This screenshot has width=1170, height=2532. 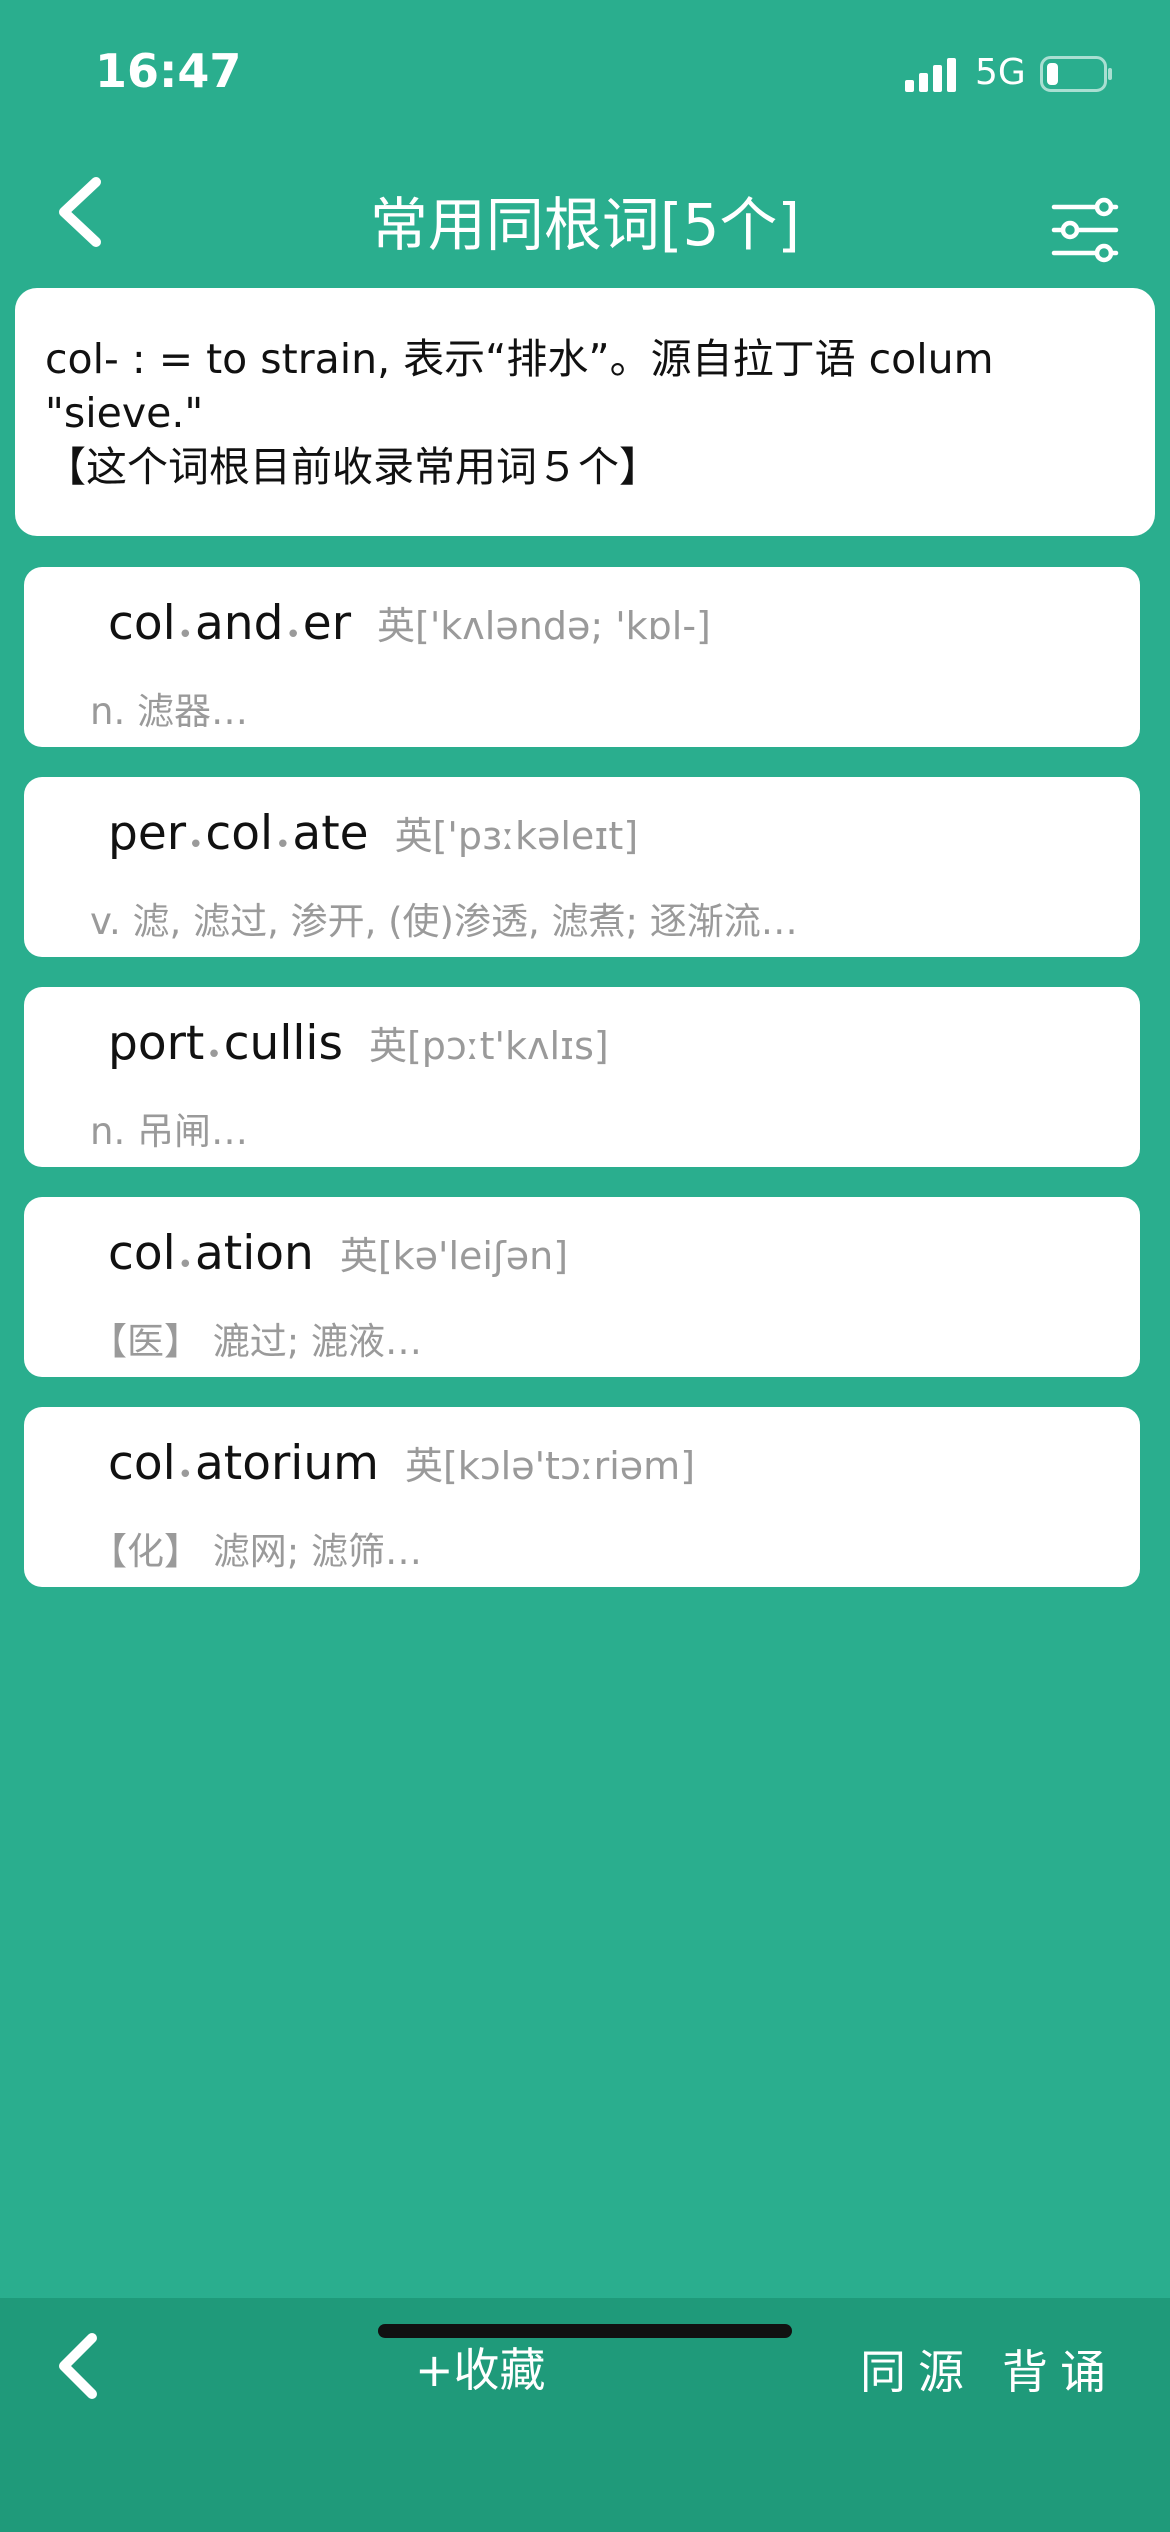 I want to click on cellular-signal-icon, so click(x=930, y=75).